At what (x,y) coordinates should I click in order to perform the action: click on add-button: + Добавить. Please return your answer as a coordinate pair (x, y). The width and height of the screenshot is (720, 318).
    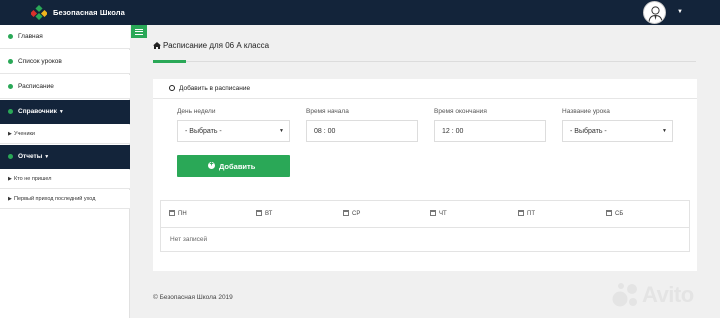
    Looking at the image, I should click on (233, 166).